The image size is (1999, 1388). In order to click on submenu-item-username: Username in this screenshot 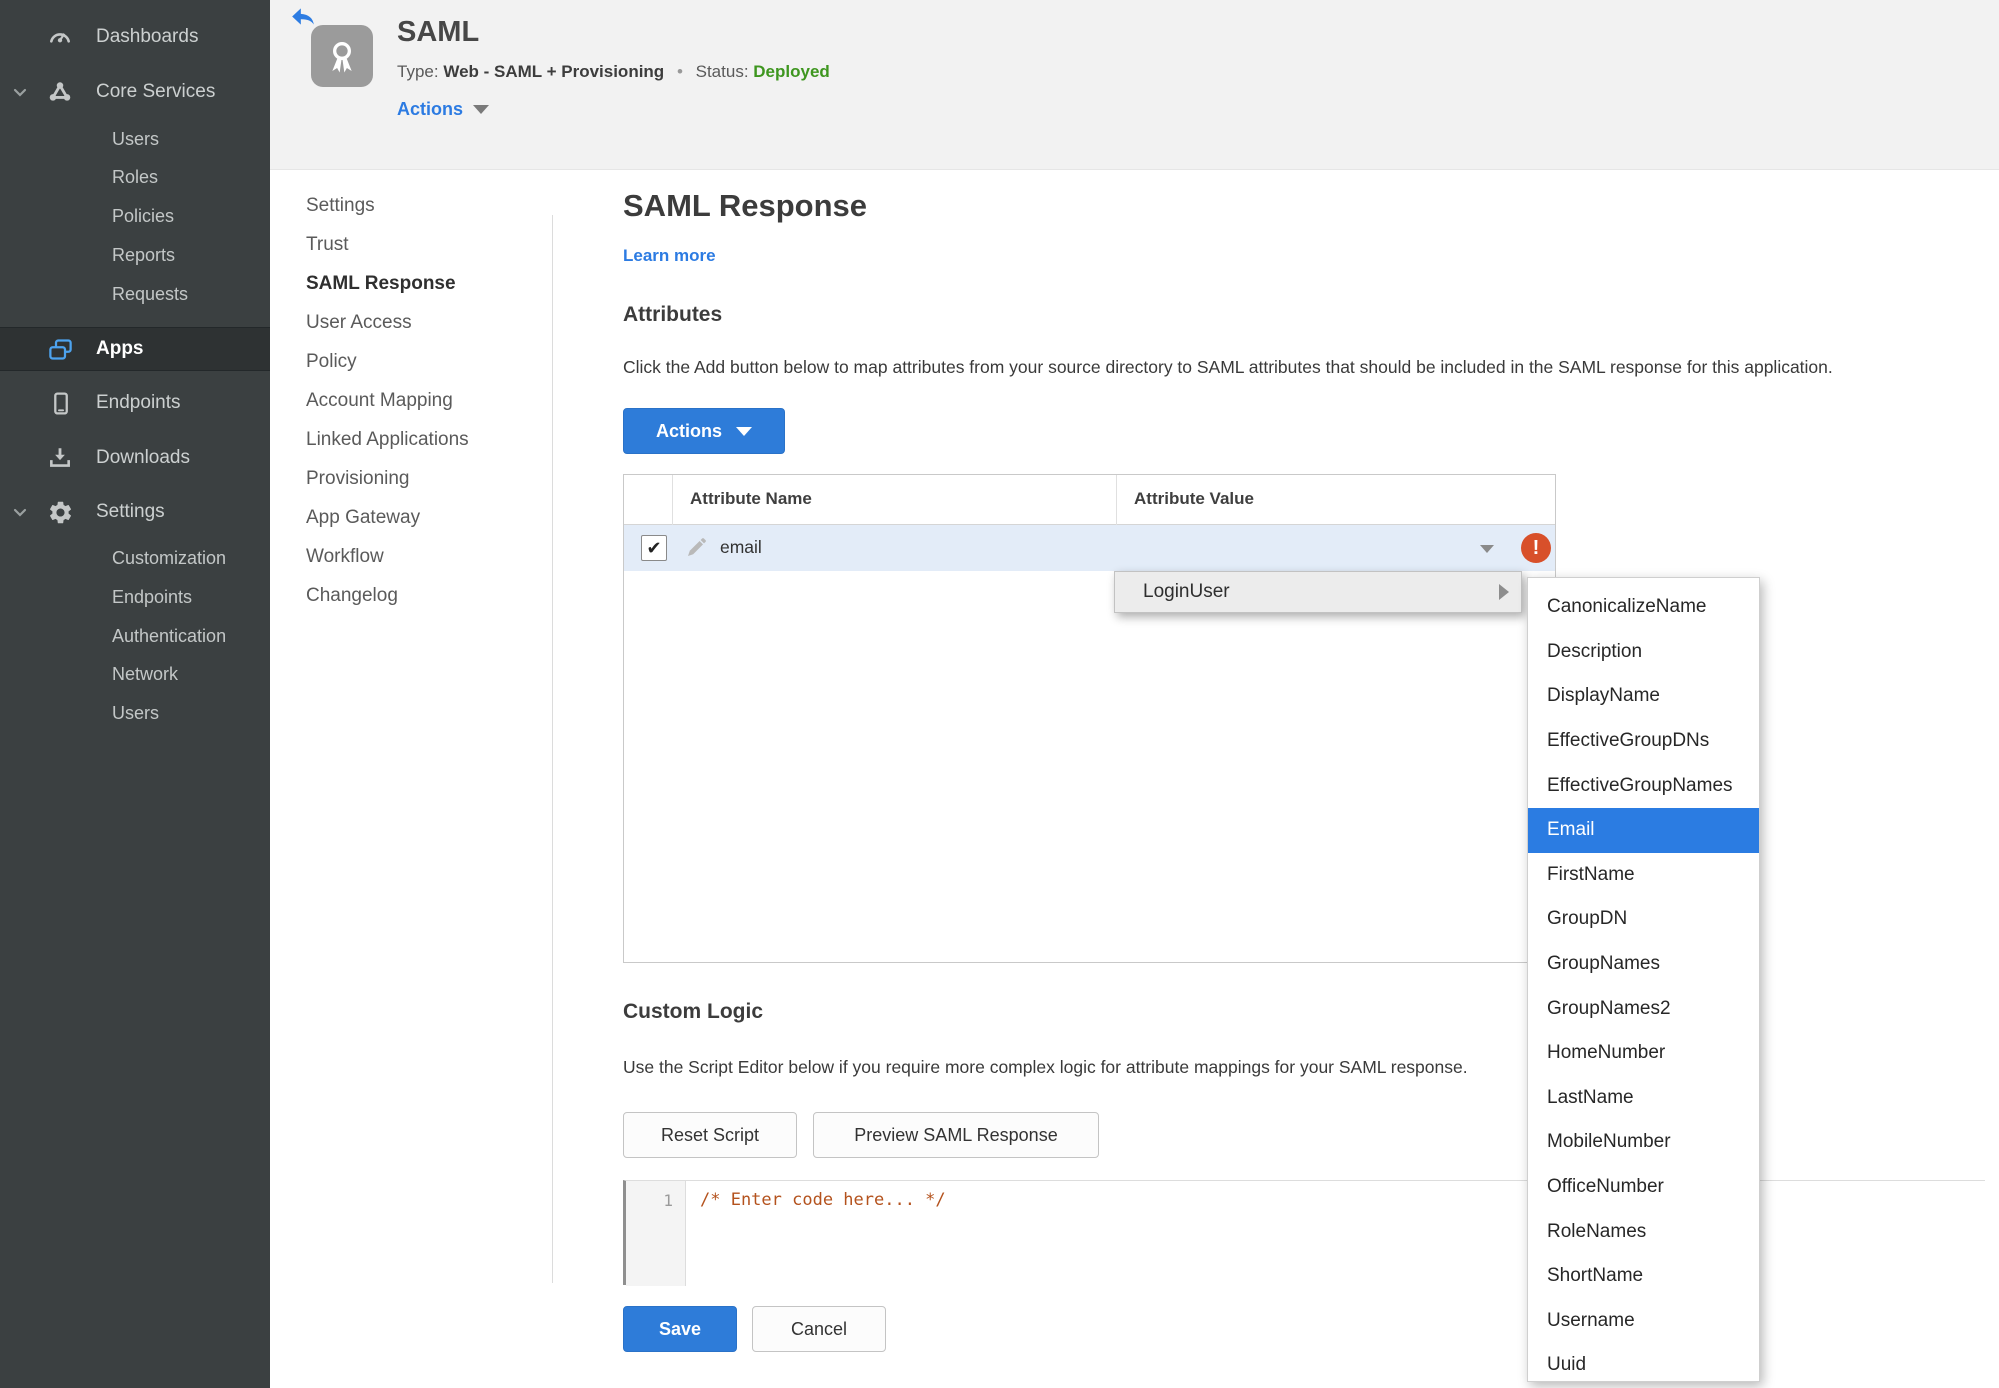, I will do `click(1643, 1321)`.